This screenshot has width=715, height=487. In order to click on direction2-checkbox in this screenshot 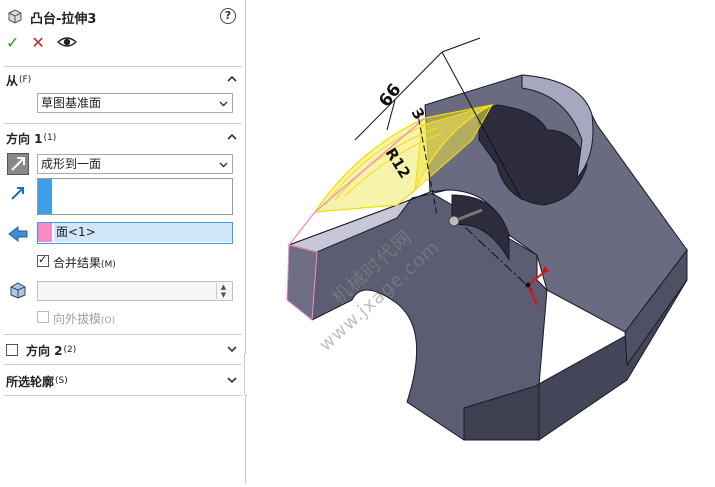, I will do `click(12, 350)`.